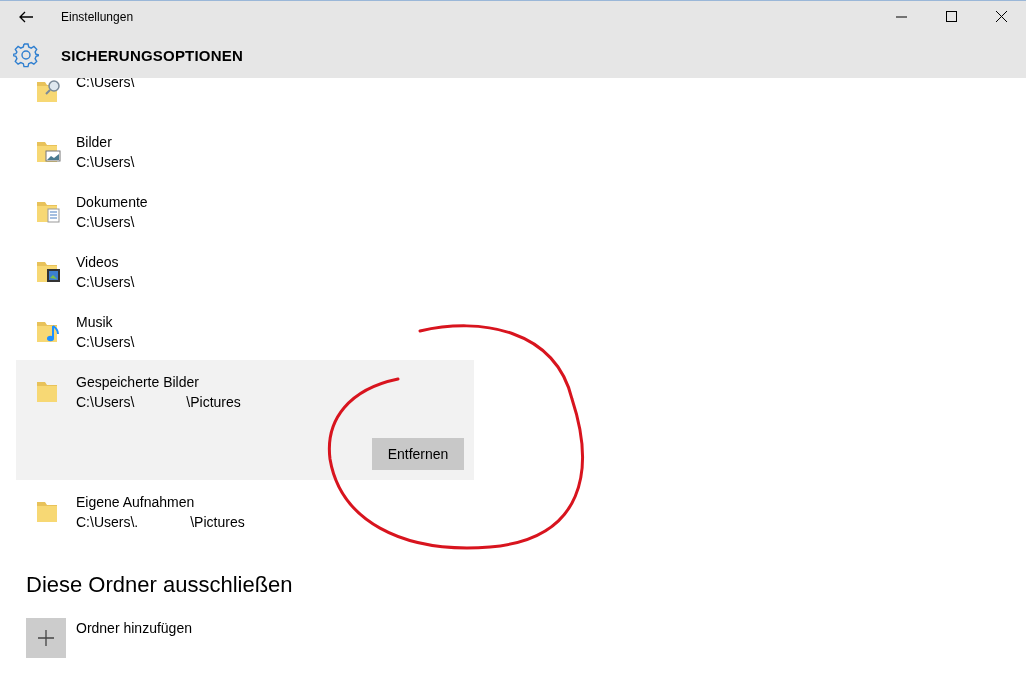  I want to click on settings-icon, so click(26, 55).